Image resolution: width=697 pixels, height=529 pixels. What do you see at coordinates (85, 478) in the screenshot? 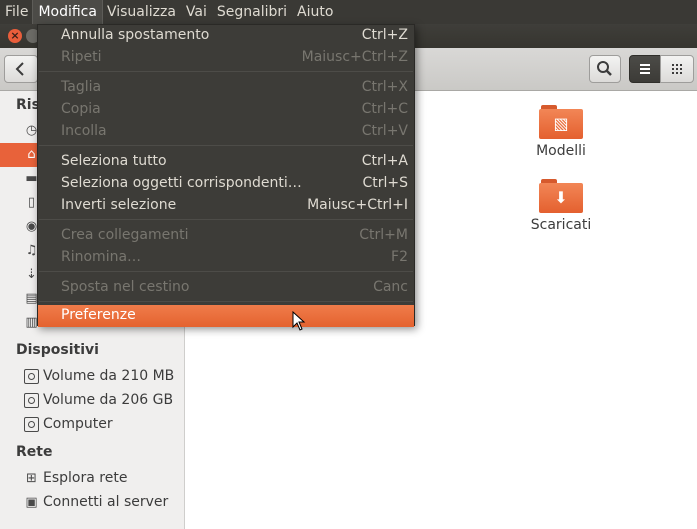
I see `sidebar-item-label: Esplora rete` at bounding box center [85, 478].